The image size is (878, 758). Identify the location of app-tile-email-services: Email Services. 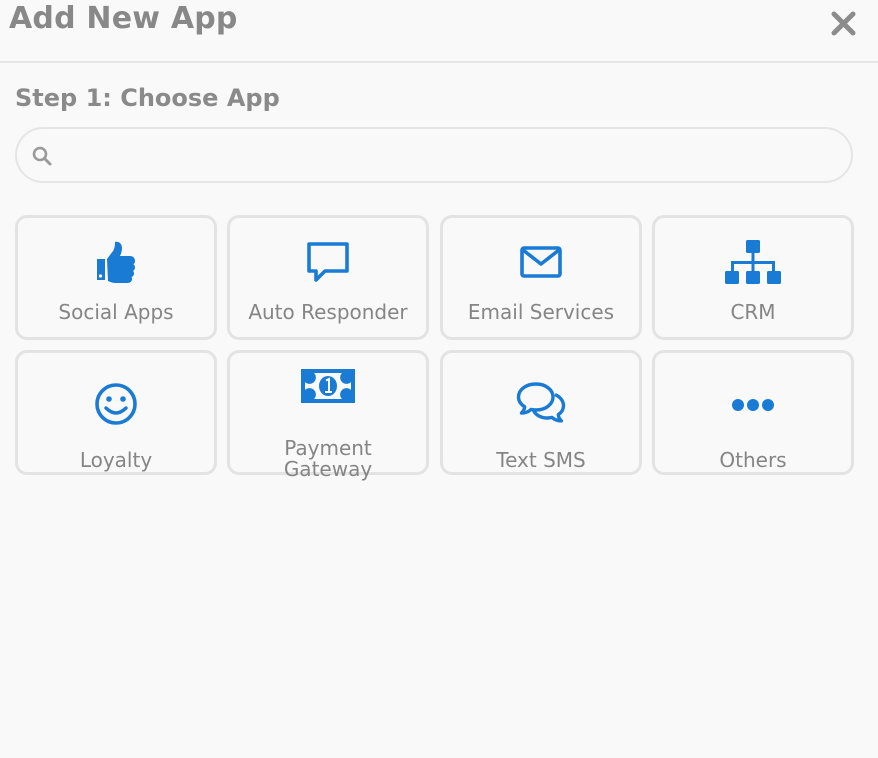
(541, 277).